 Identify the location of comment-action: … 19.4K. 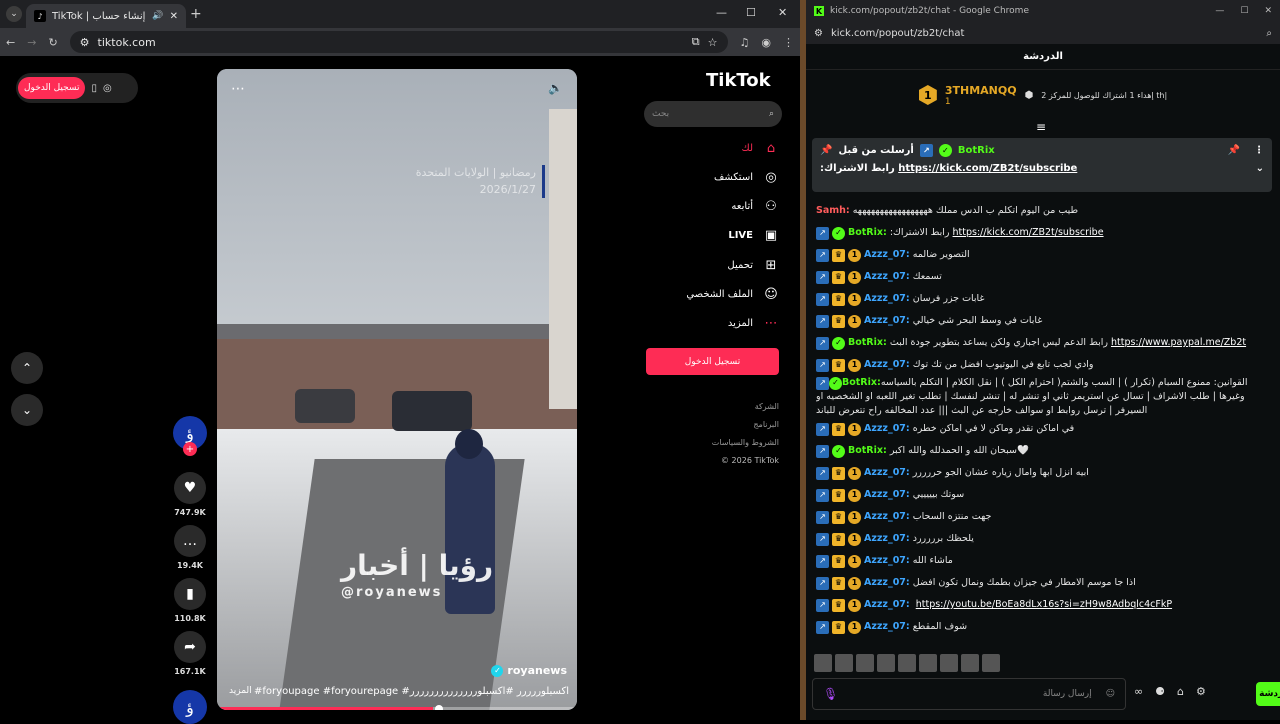
(190, 547).